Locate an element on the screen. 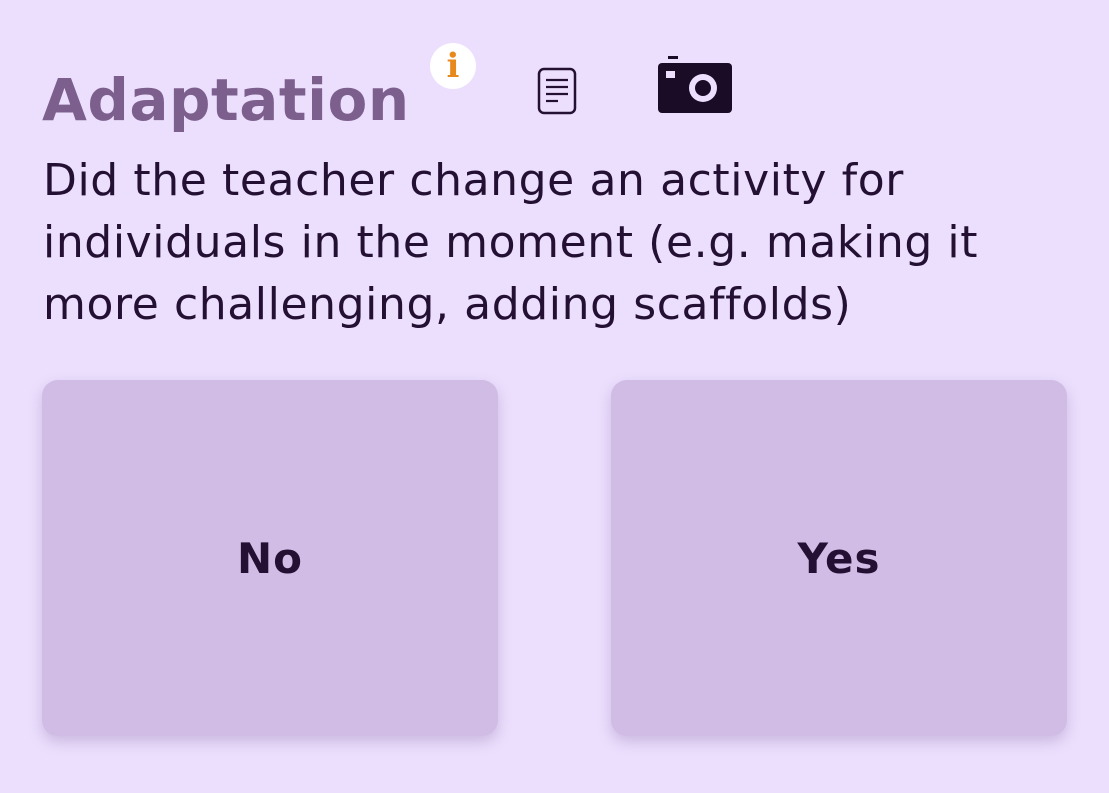 Image resolution: width=1109 pixels, height=793 pixels. document-icon is located at coordinates (557, 91).